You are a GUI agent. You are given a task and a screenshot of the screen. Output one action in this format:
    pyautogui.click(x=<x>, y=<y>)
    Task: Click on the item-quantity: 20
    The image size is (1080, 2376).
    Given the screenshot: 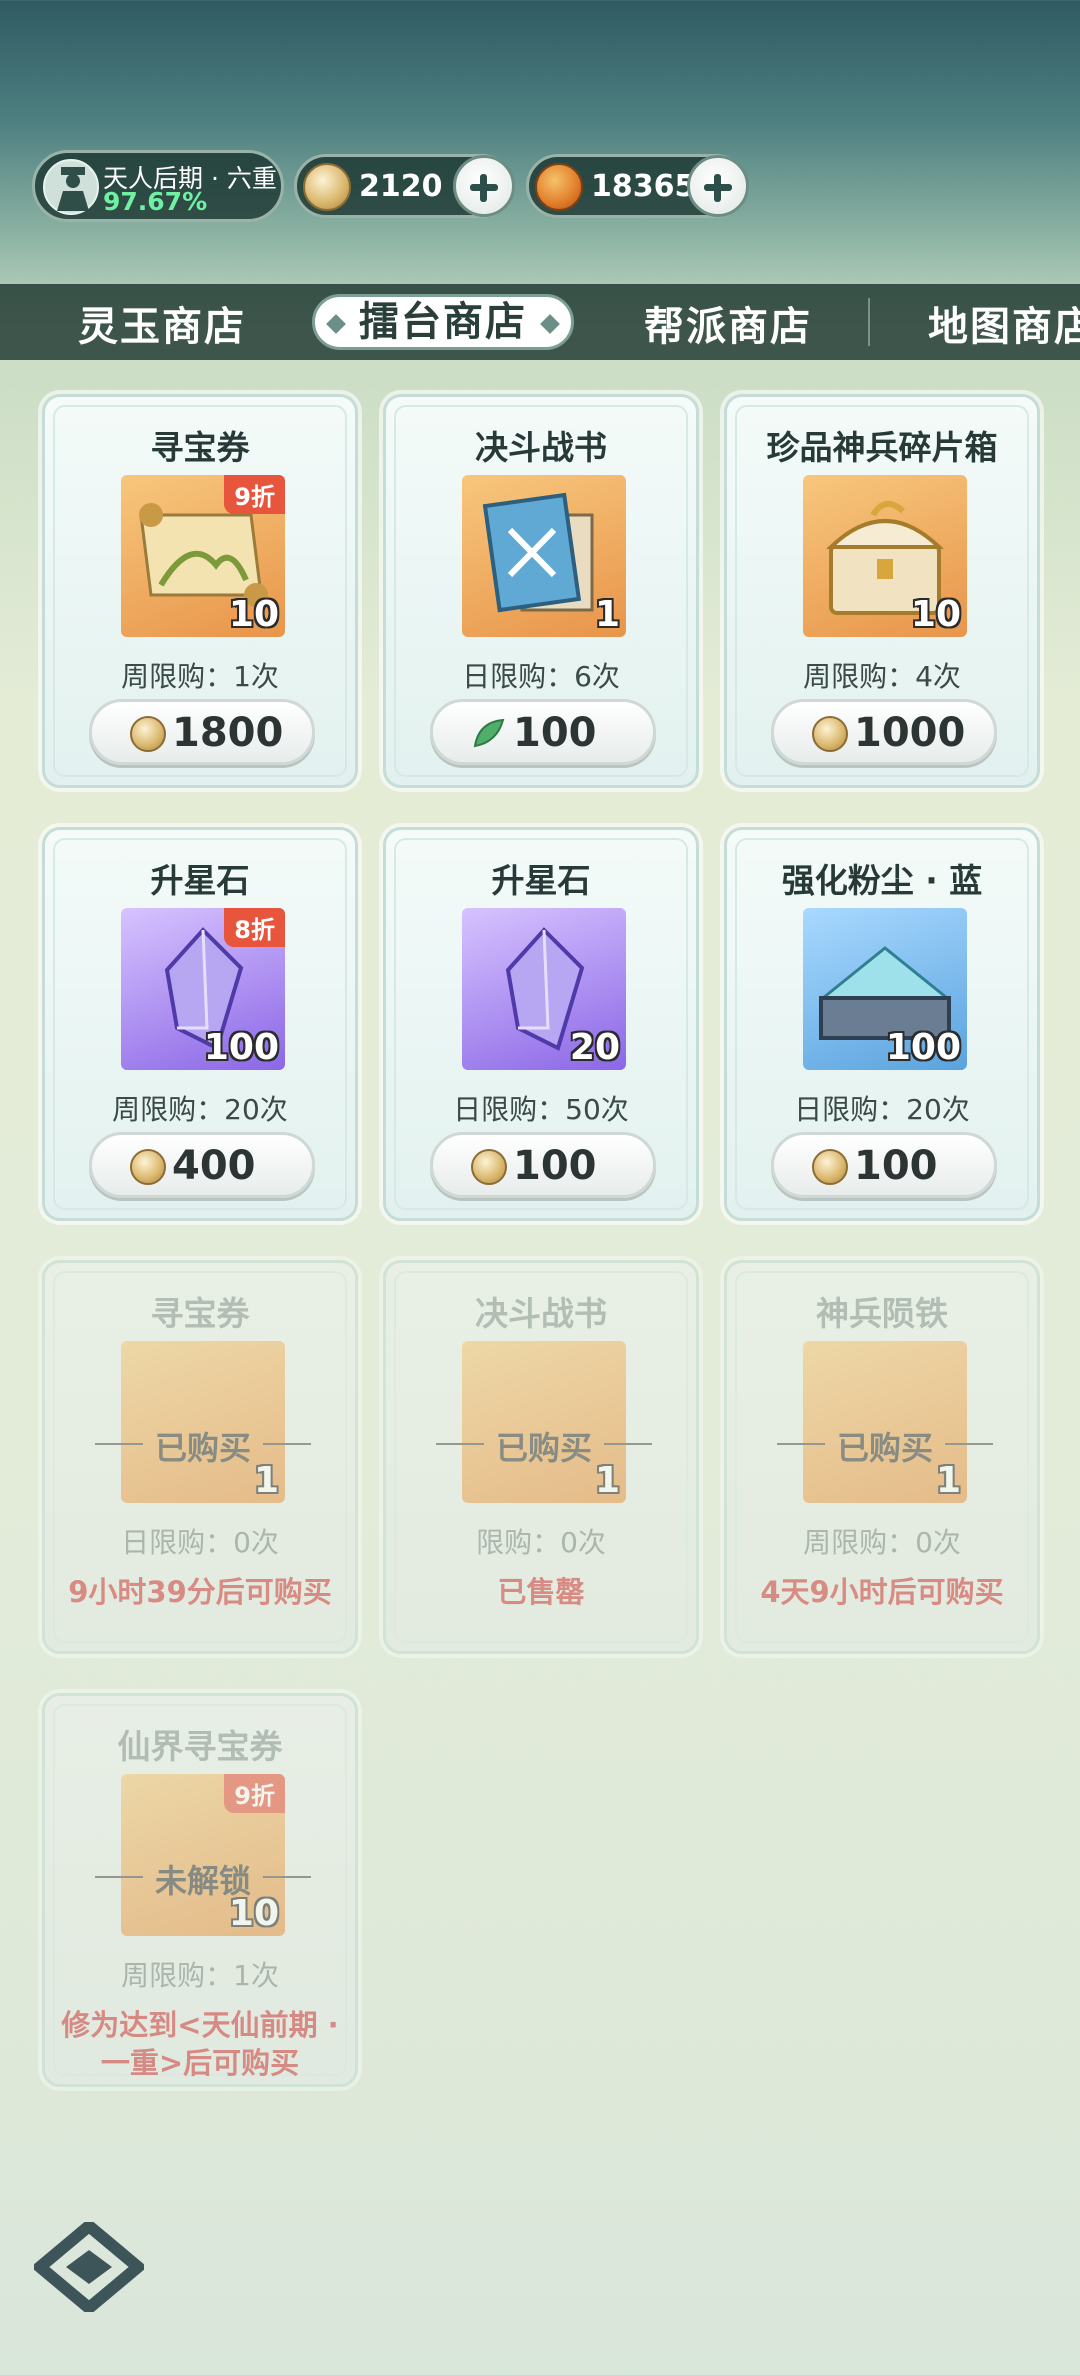 What is the action you would take?
    pyautogui.click(x=594, y=1047)
    